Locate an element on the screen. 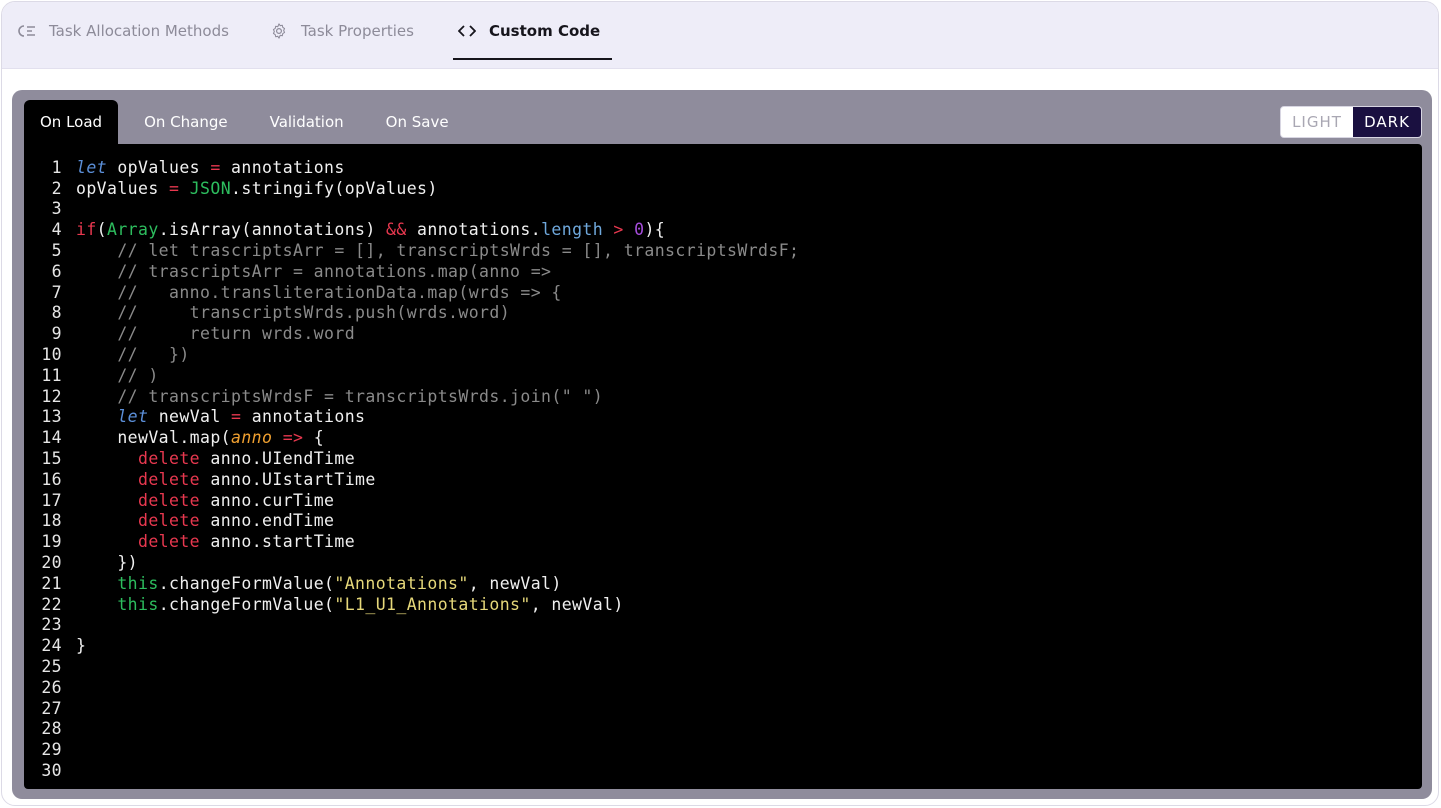 The width and height of the screenshot is (1441, 808). line-number: 18 is located at coordinates (51, 521).